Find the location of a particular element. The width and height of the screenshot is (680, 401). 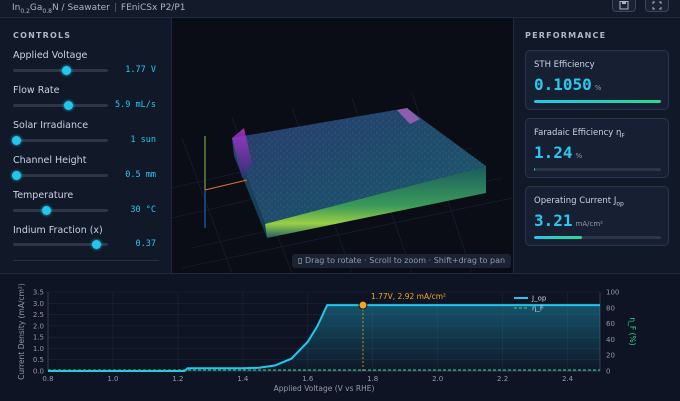

title-subscript: 0.8 is located at coordinates (47, 11).